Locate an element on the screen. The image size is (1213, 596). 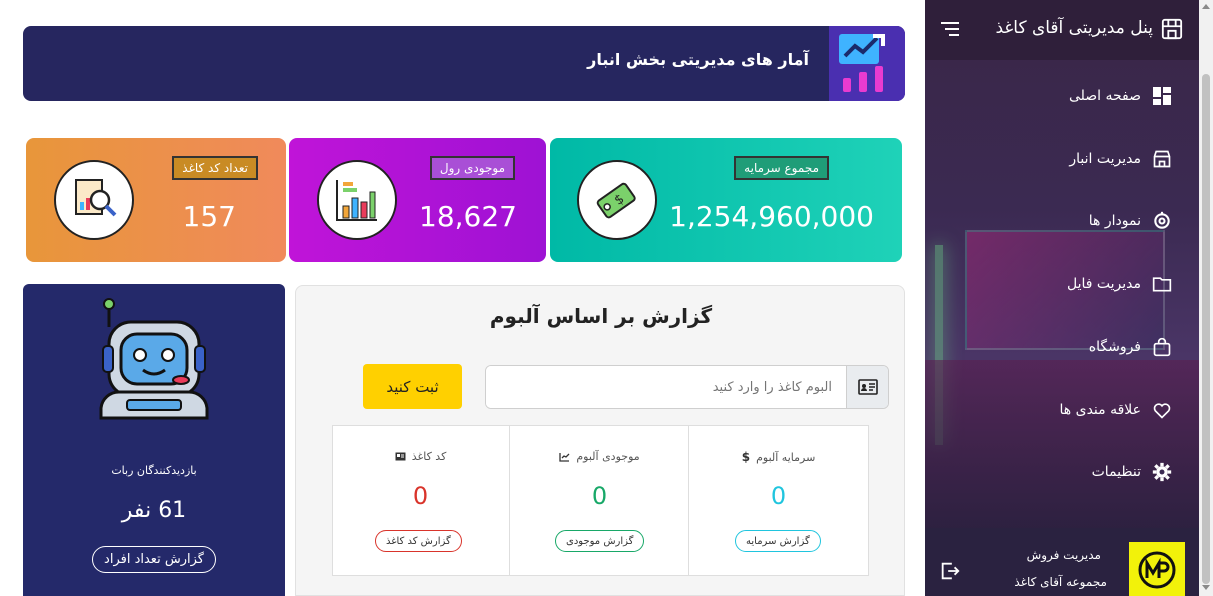
shopping-bag-icon is located at coordinates (1162, 347).